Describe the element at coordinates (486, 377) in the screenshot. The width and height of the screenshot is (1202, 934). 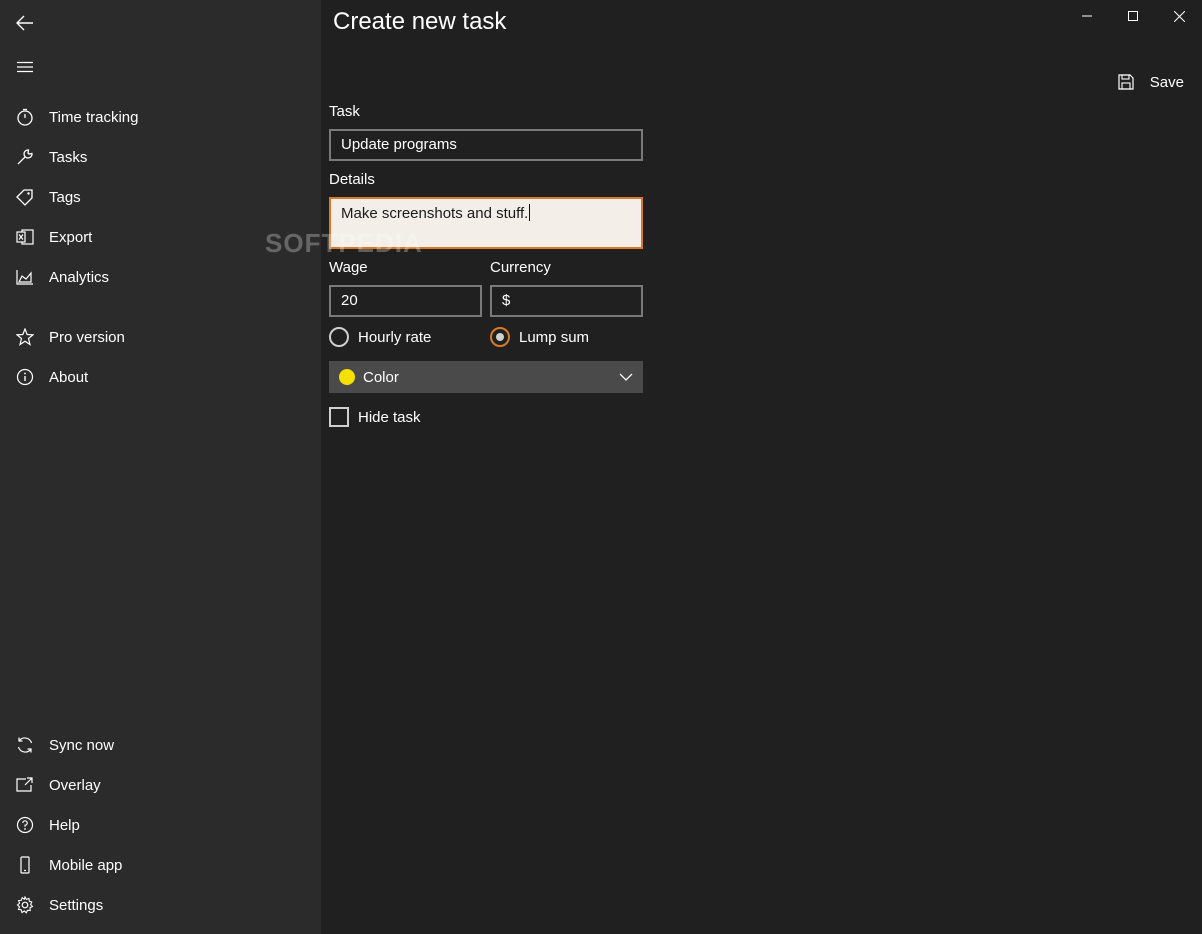
I see `color-dropdown: Color` at that location.